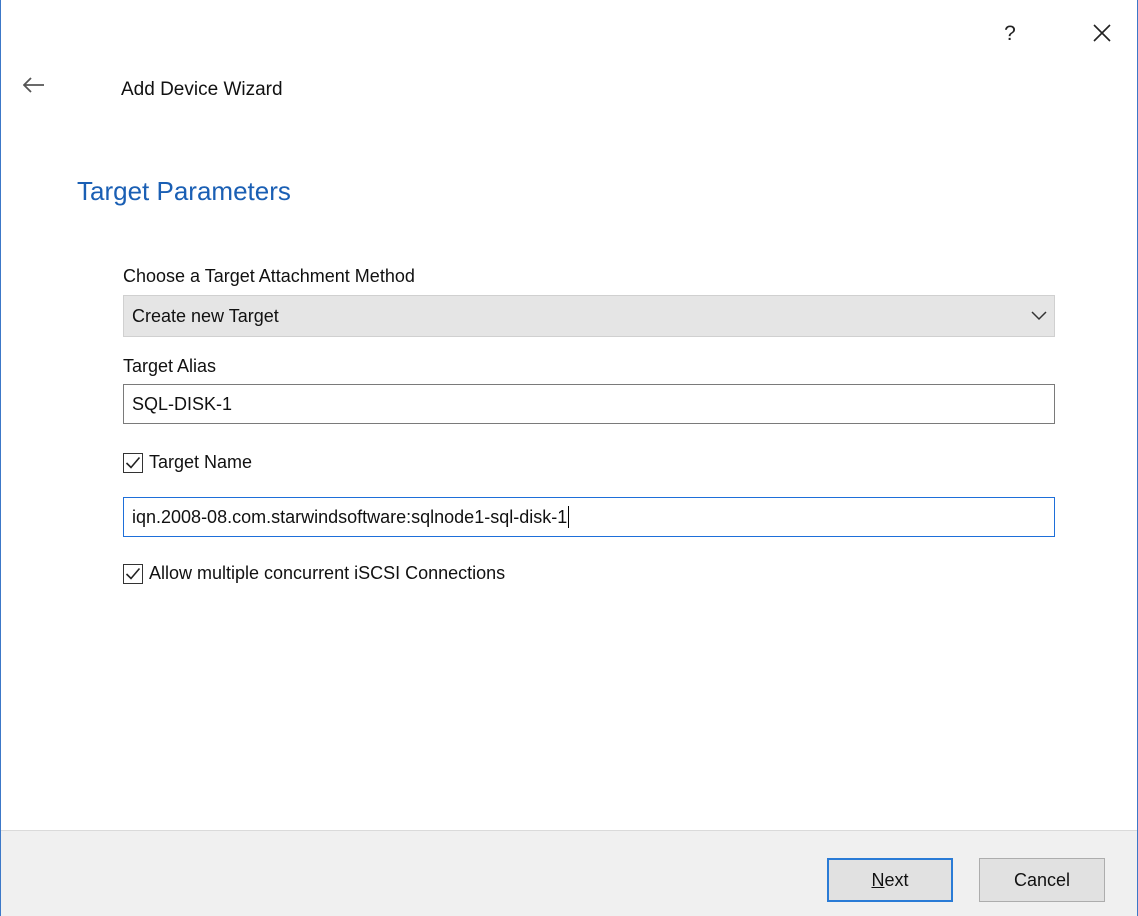 Image resolution: width=1138 pixels, height=916 pixels. I want to click on next-button: Next, so click(890, 880).